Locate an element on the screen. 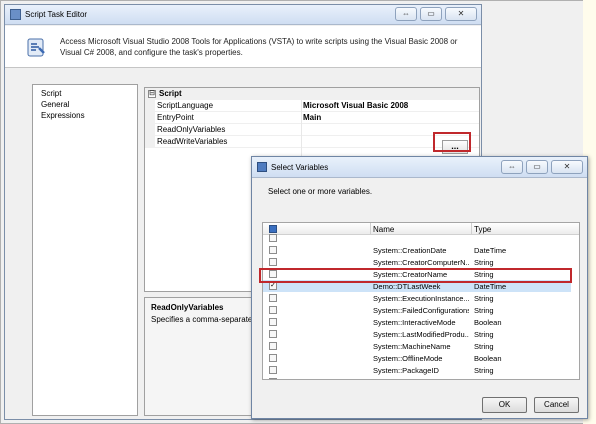 This screenshot has height=424, width=596. dialog-icon is located at coordinates (262, 167).